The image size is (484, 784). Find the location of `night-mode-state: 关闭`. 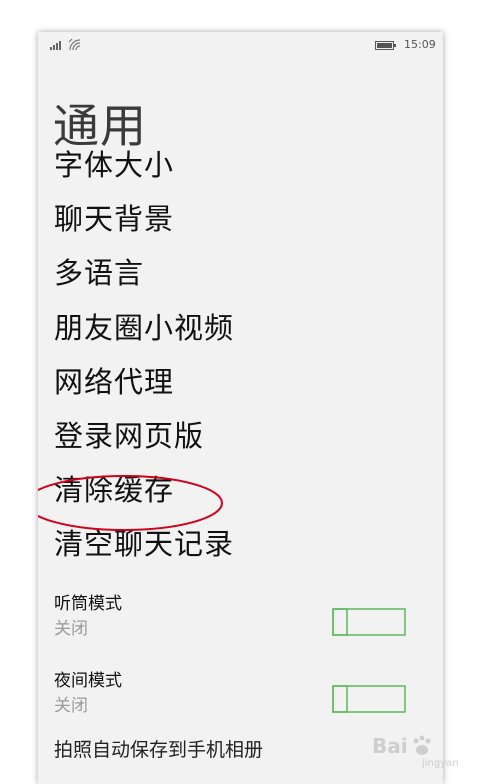

night-mode-state: 关闭 is located at coordinates (71, 706).